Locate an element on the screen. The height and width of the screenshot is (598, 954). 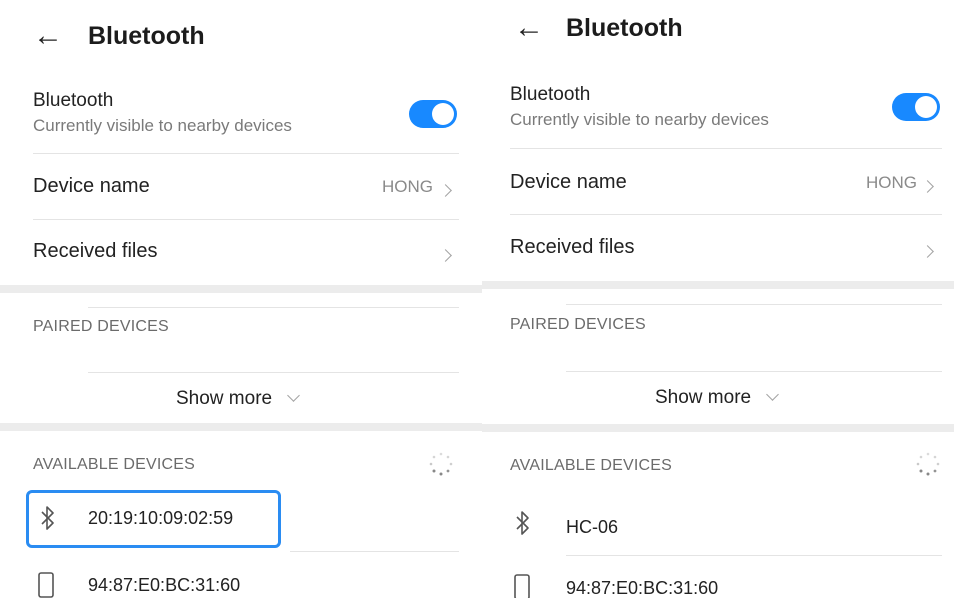
device-item-name: 20:19:10:09:02:59 is located at coordinates (160, 518).